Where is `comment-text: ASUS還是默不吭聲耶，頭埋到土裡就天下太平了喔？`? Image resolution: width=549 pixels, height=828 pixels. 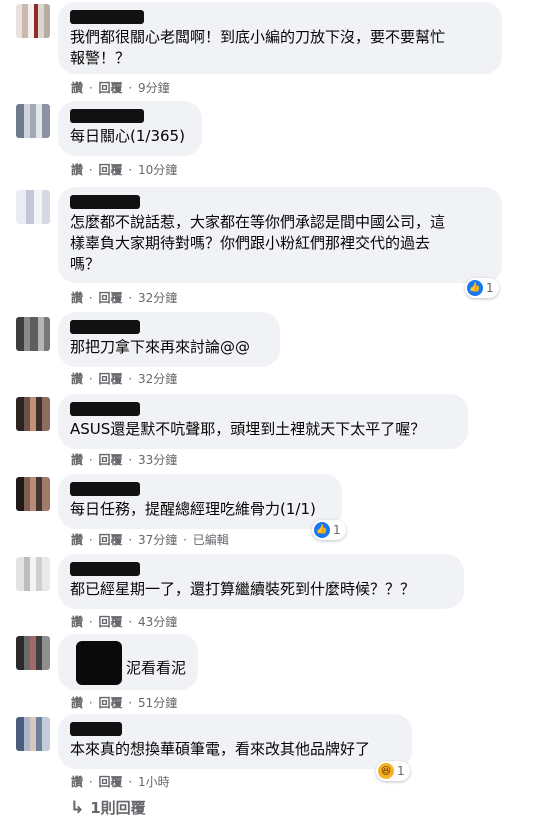
comment-text: ASUS還是默不吭聲耶，頭埋到土裡就天下太平了喔？ is located at coordinates (248, 429).